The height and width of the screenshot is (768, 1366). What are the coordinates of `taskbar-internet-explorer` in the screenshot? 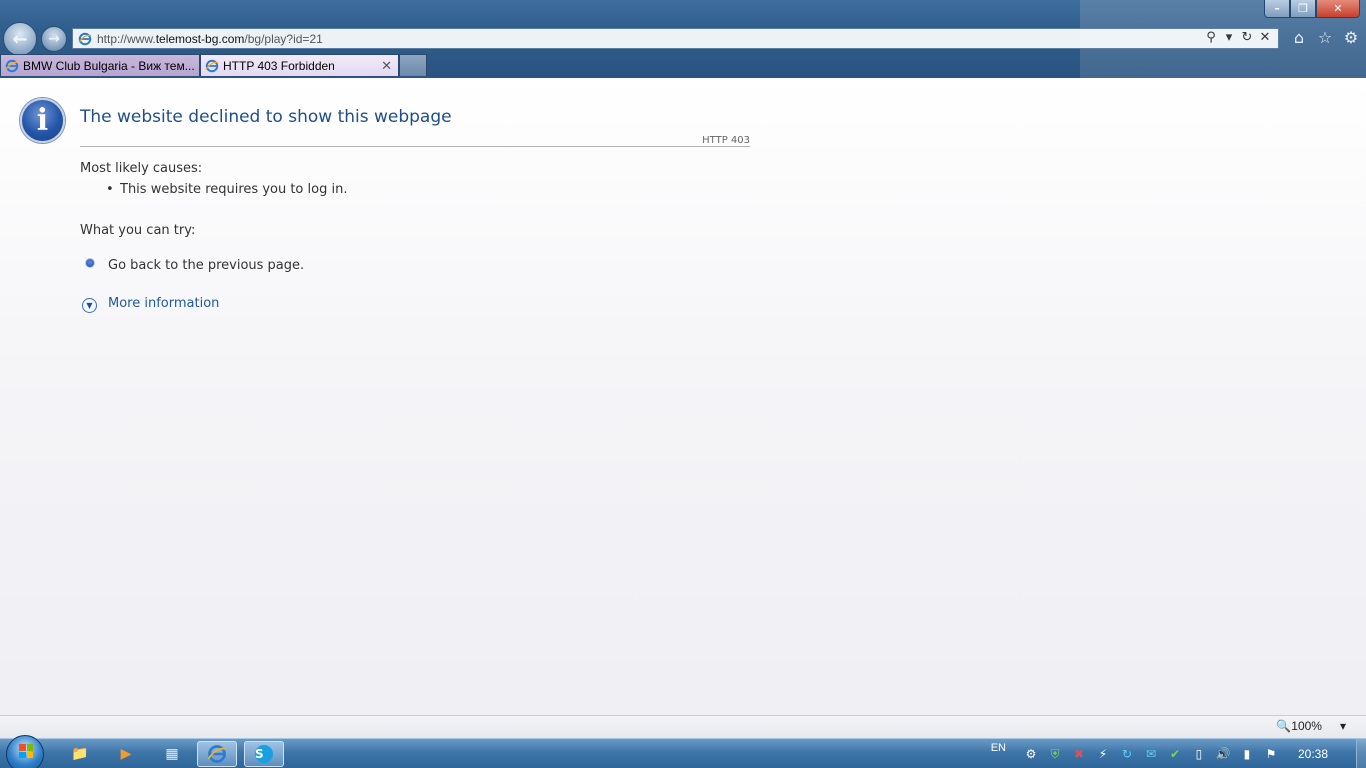 It's located at (217, 754).